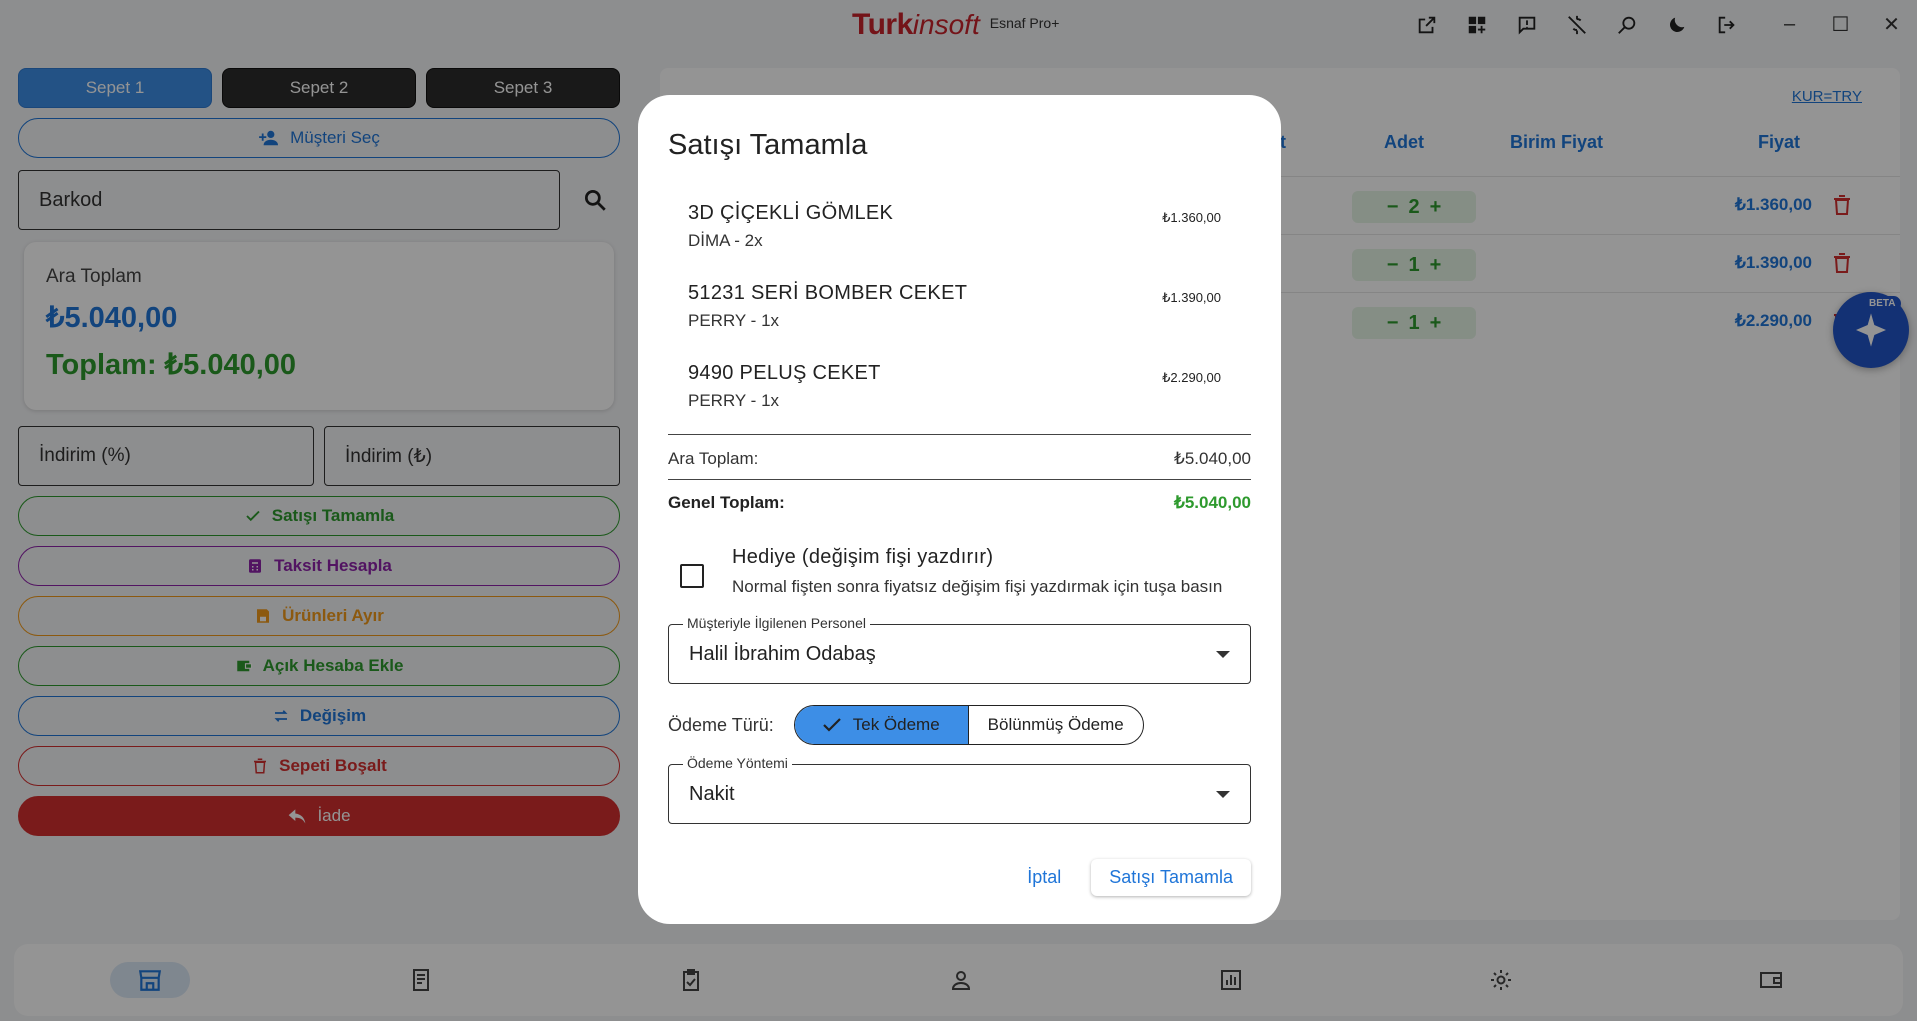  Describe the element at coordinates (969, 226) in the screenshot. I see `sale-item: 3D ÇİÇEKLİ GÖMLEK DİMA - 2x ₺1.360,00` at that location.